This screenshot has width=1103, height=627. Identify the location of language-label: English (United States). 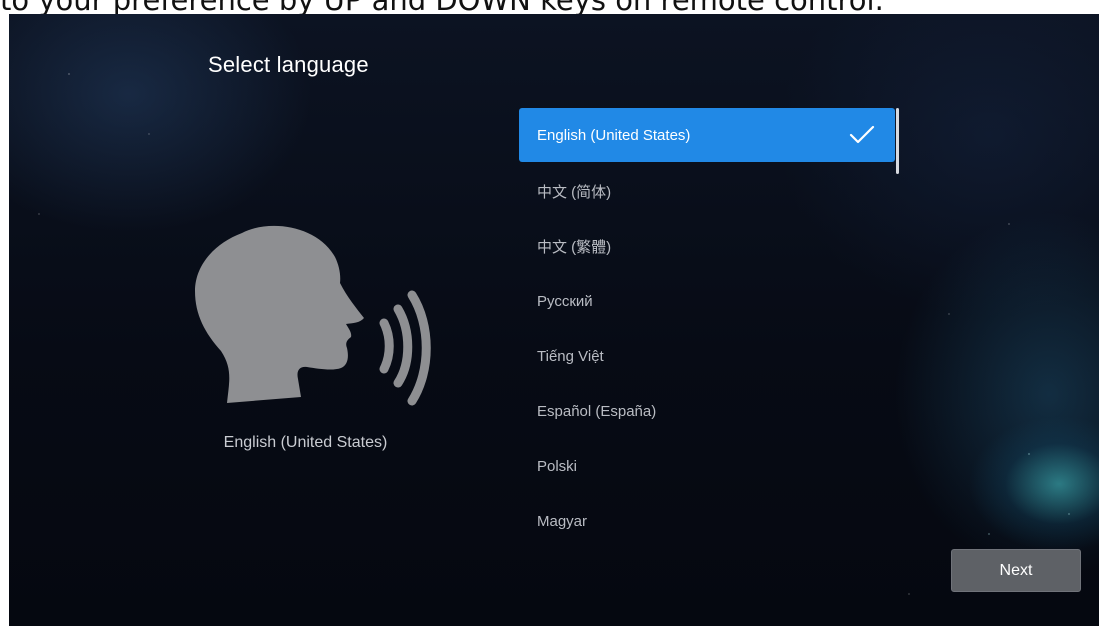
(614, 135).